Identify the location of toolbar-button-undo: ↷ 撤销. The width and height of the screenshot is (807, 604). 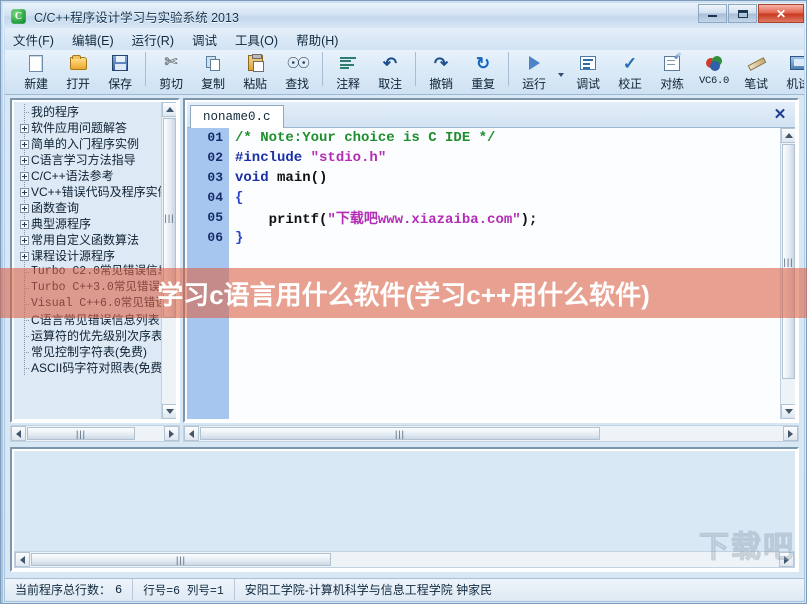
(441, 71).